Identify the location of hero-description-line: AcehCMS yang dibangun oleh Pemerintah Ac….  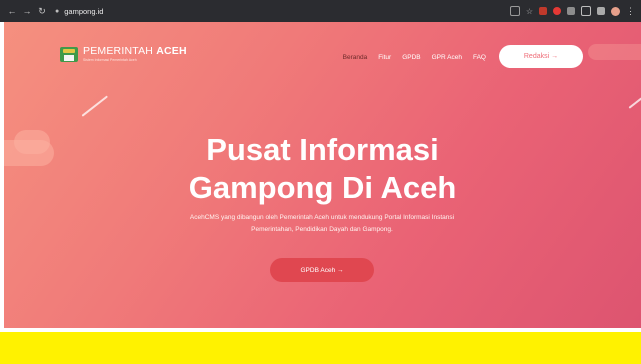
(322, 217).